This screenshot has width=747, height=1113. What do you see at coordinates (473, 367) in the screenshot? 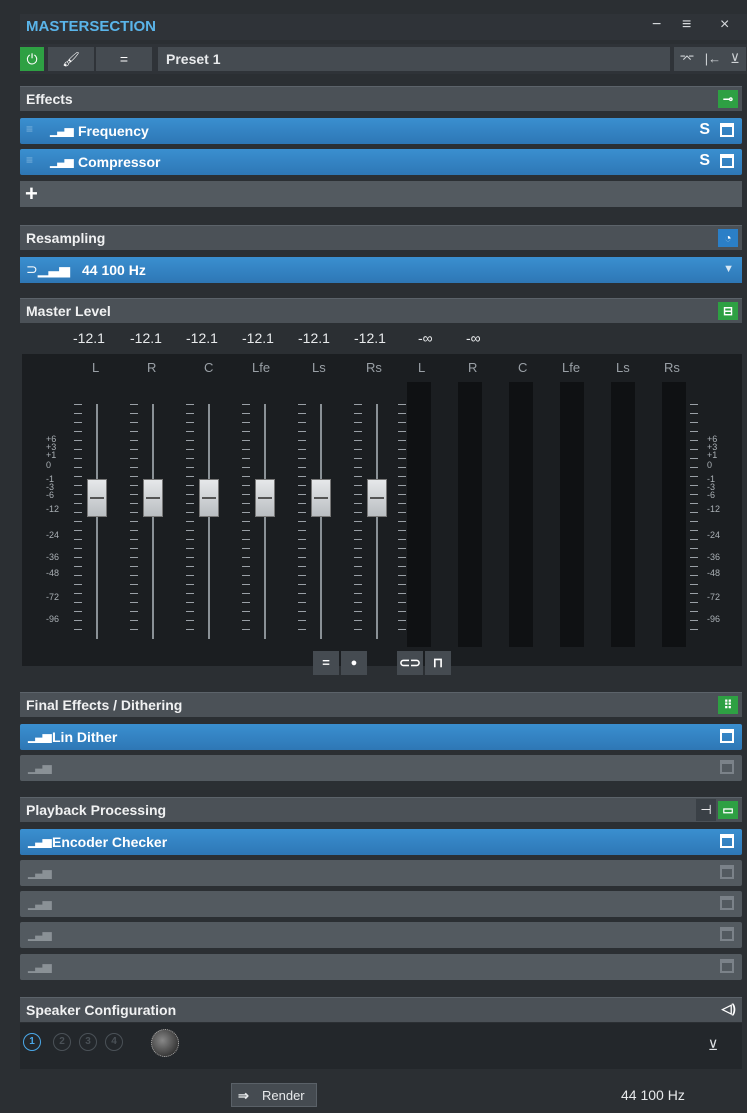
I see `channel-label: R` at bounding box center [473, 367].